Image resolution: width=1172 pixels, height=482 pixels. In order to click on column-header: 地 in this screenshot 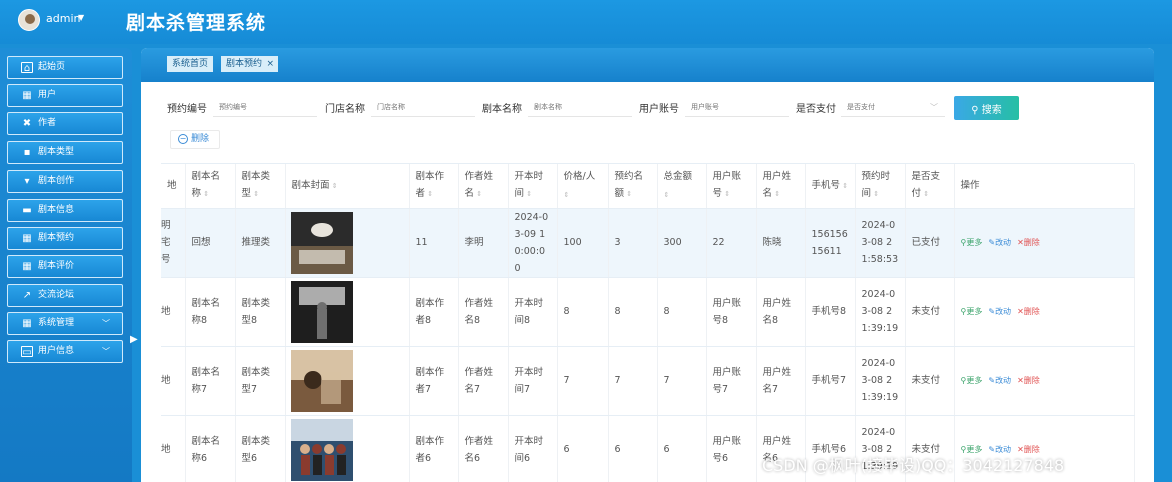, I will do `click(173, 186)`.